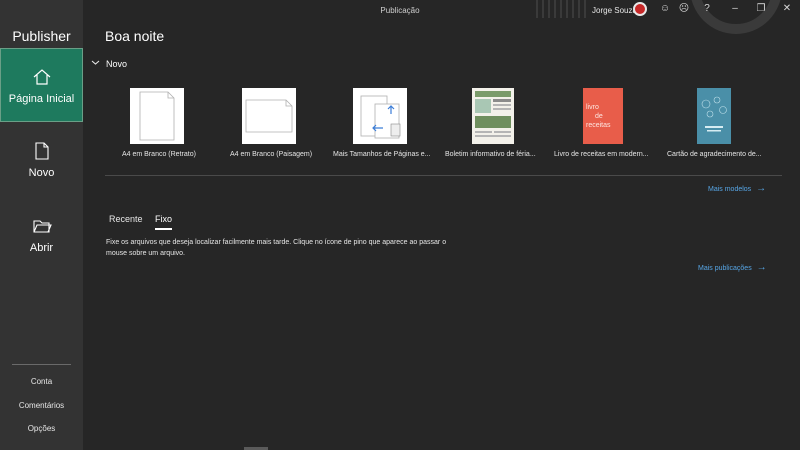 This screenshot has height=450, width=800. Describe the element at coordinates (41, 77) in the screenshot. I see `home-icon` at that location.